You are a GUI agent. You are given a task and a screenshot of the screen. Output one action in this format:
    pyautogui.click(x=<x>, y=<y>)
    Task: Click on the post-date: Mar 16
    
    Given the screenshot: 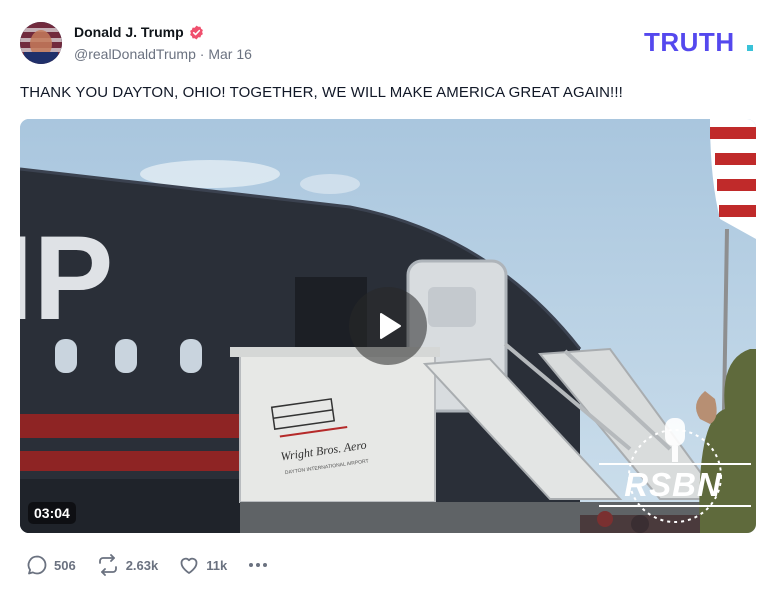 What is the action you would take?
    pyautogui.click(x=230, y=54)
    